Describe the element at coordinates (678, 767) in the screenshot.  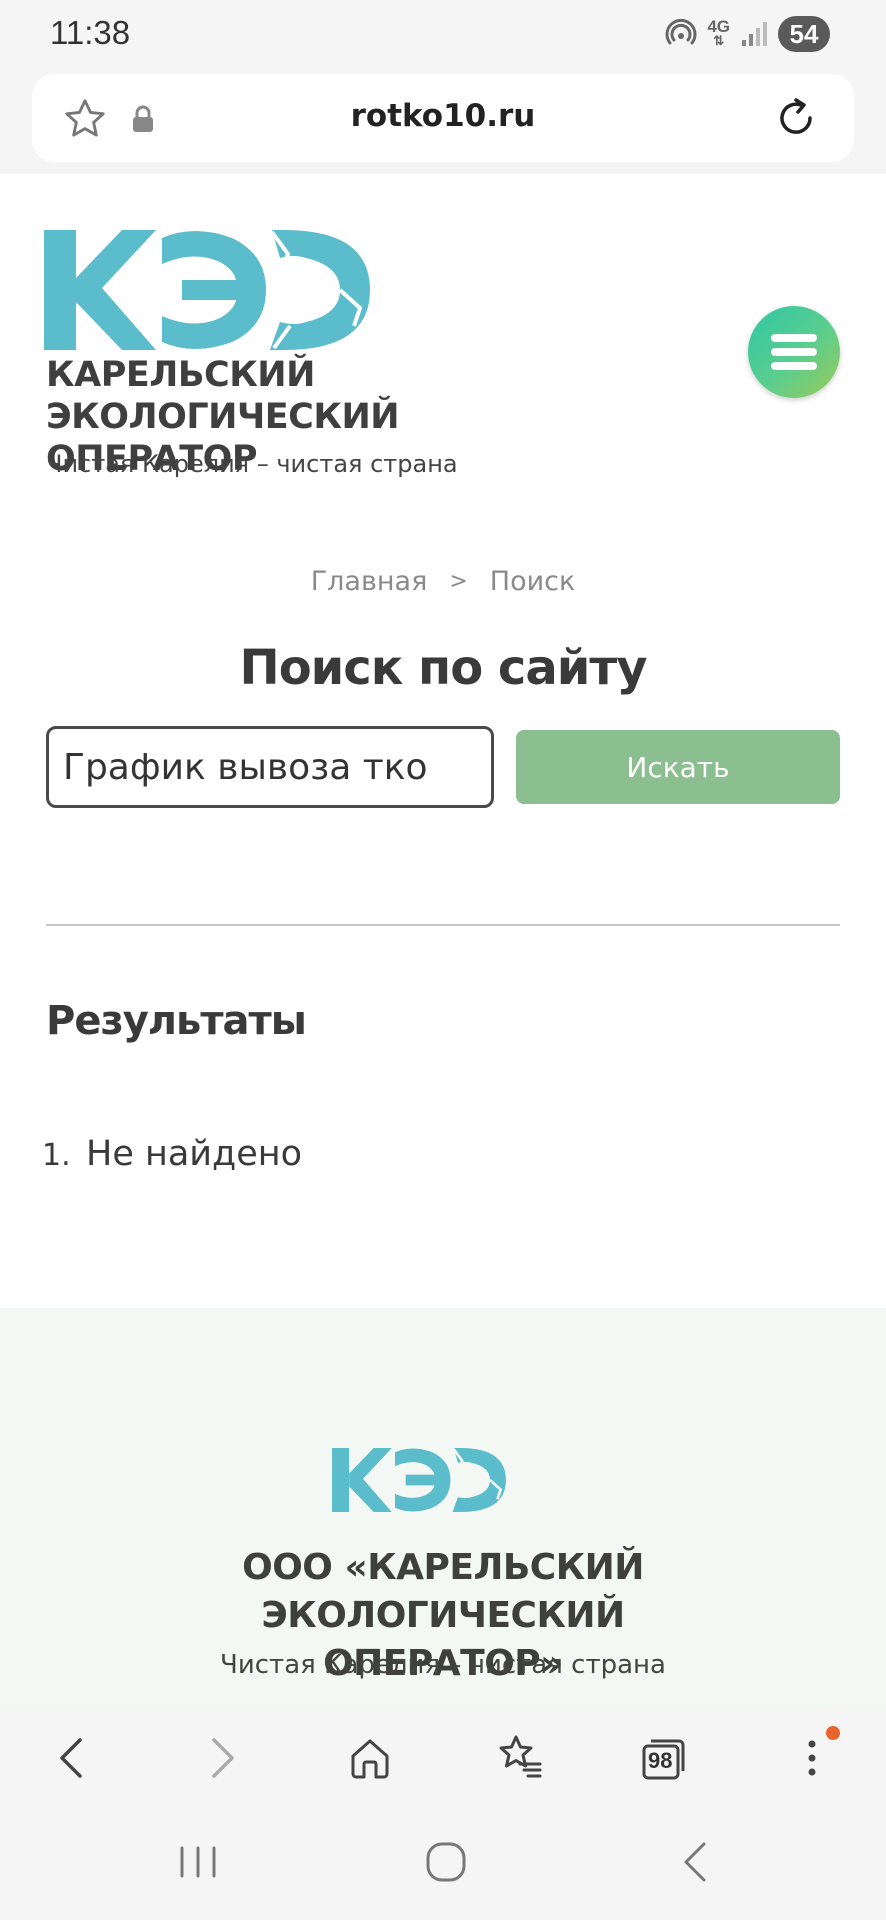
I see `search-button: Искать` at that location.